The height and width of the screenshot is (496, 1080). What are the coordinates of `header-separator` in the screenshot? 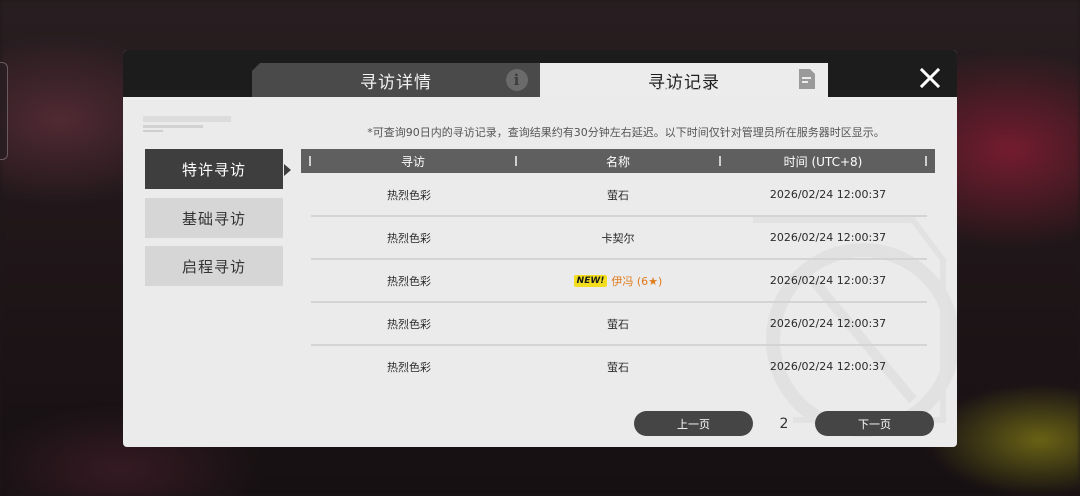 It's located at (926, 161).